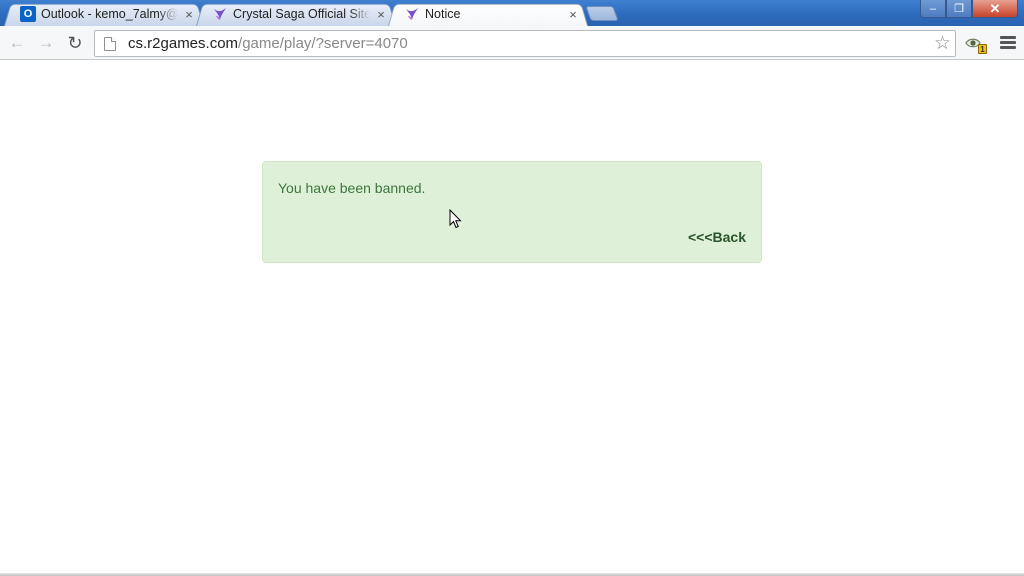  What do you see at coordinates (982, 49) in the screenshot?
I see `extension-badge: 1` at bounding box center [982, 49].